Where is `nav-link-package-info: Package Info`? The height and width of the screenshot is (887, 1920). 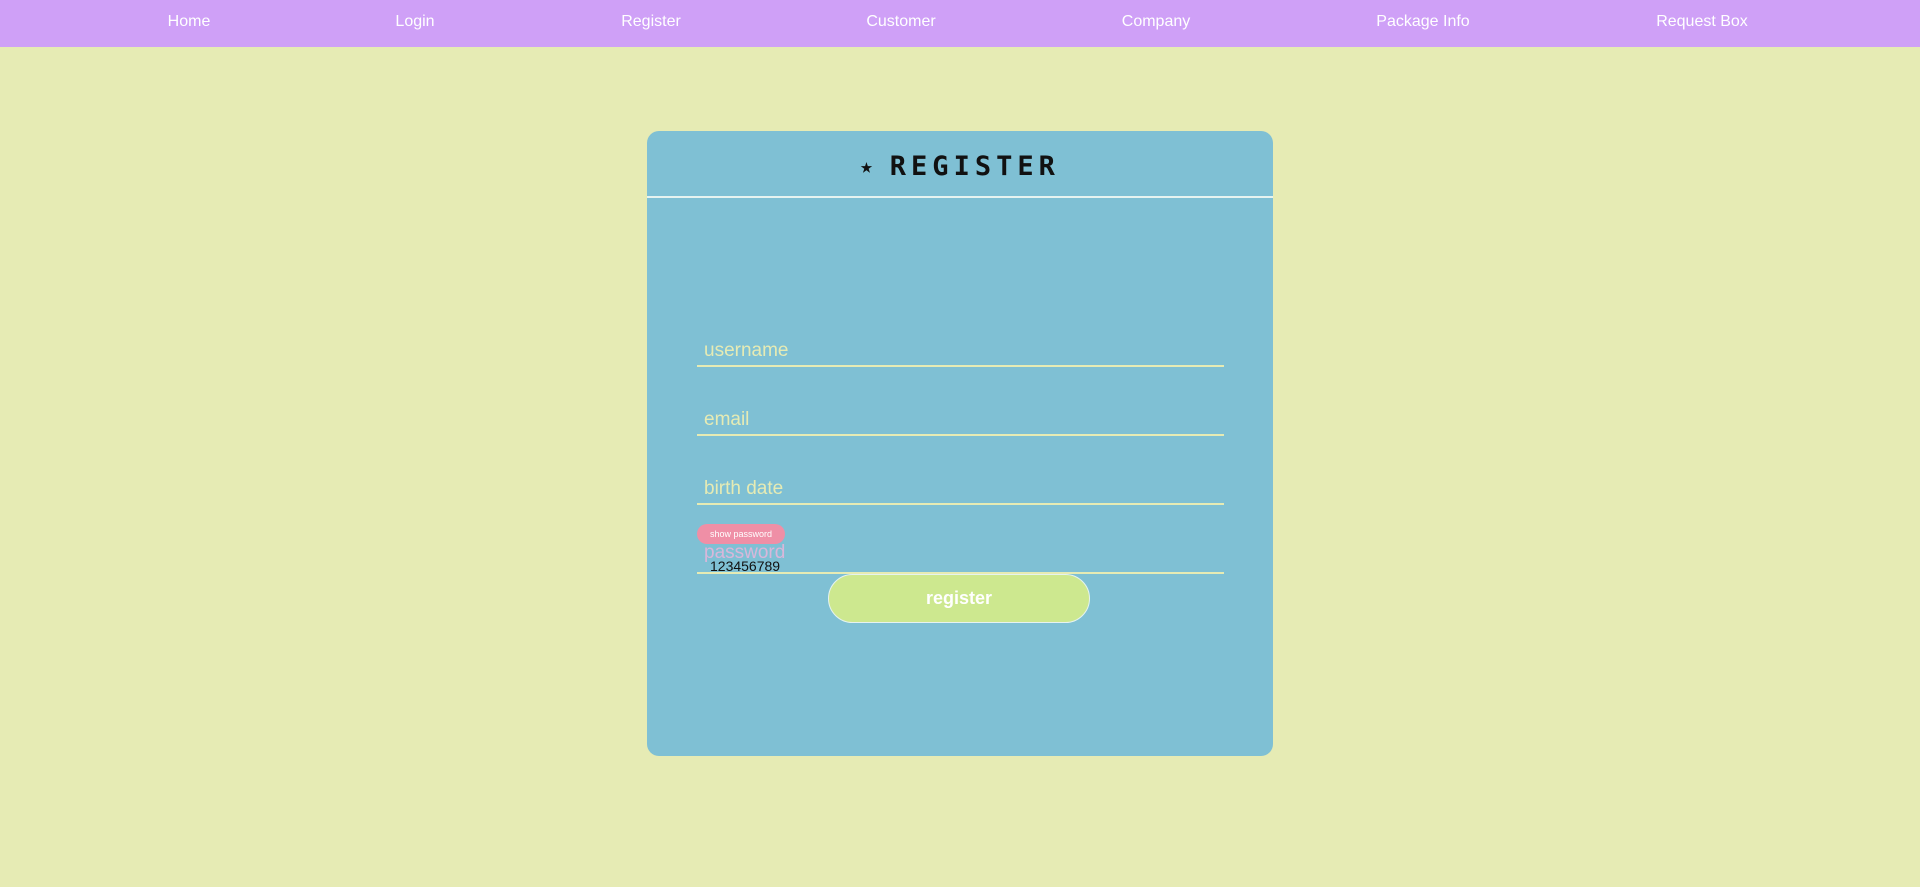
nav-link-package-info: Package Info is located at coordinates (1422, 22).